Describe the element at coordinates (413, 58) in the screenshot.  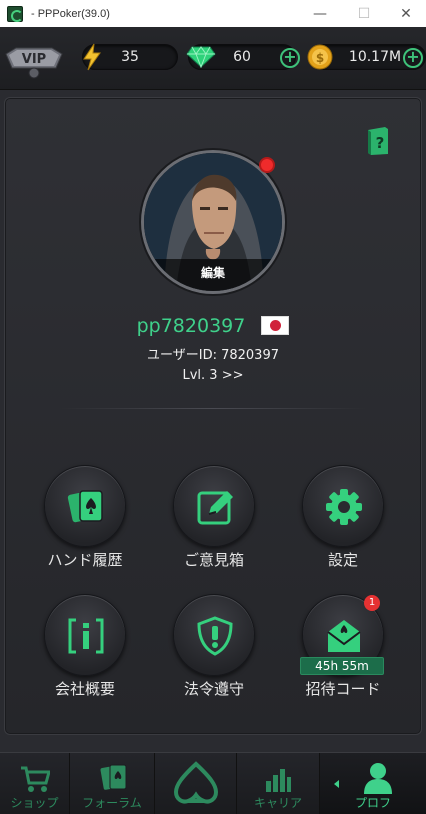
I see `add-coins-button: +` at that location.